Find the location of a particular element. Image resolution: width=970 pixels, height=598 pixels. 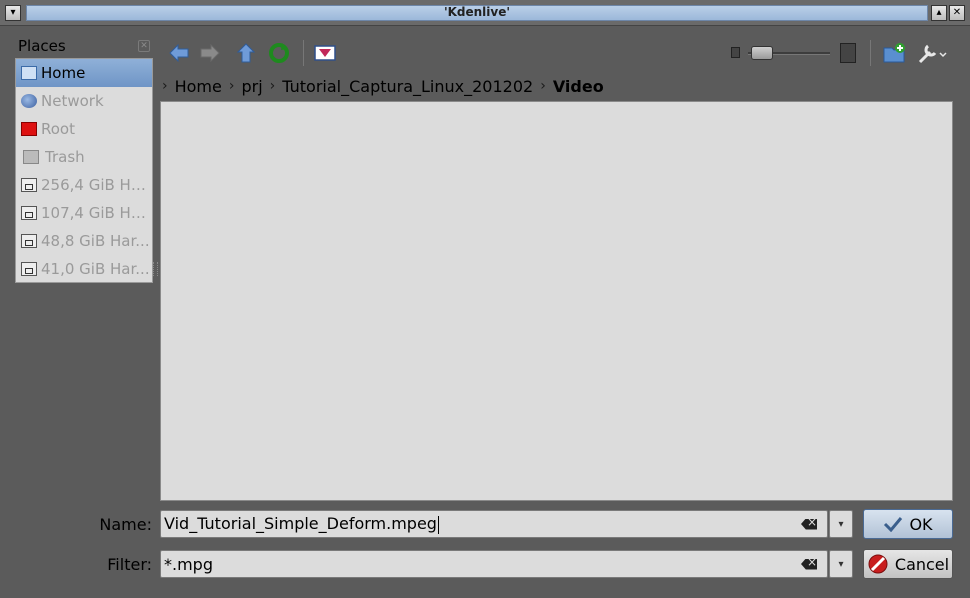

up-arrow-icon is located at coordinates (246, 53).